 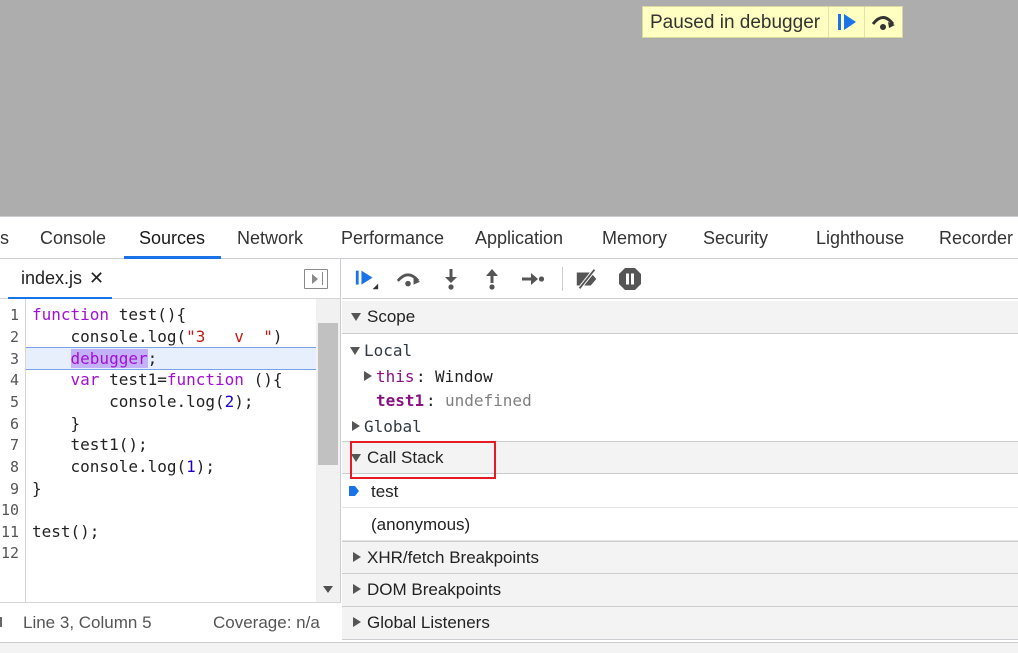 I want to click on code-token: 2, so click(x=229, y=401).